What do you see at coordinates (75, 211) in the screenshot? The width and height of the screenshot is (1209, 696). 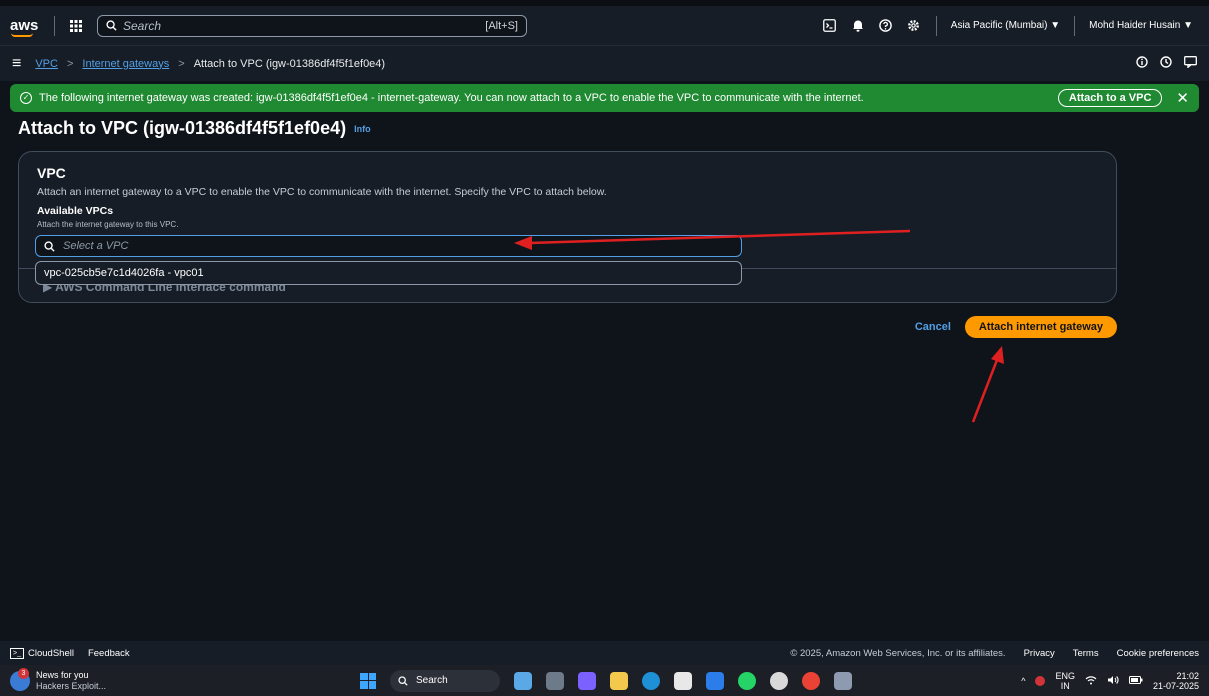 I see `available-vpcs-label: Available VPCs` at bounding box center [75, 211].